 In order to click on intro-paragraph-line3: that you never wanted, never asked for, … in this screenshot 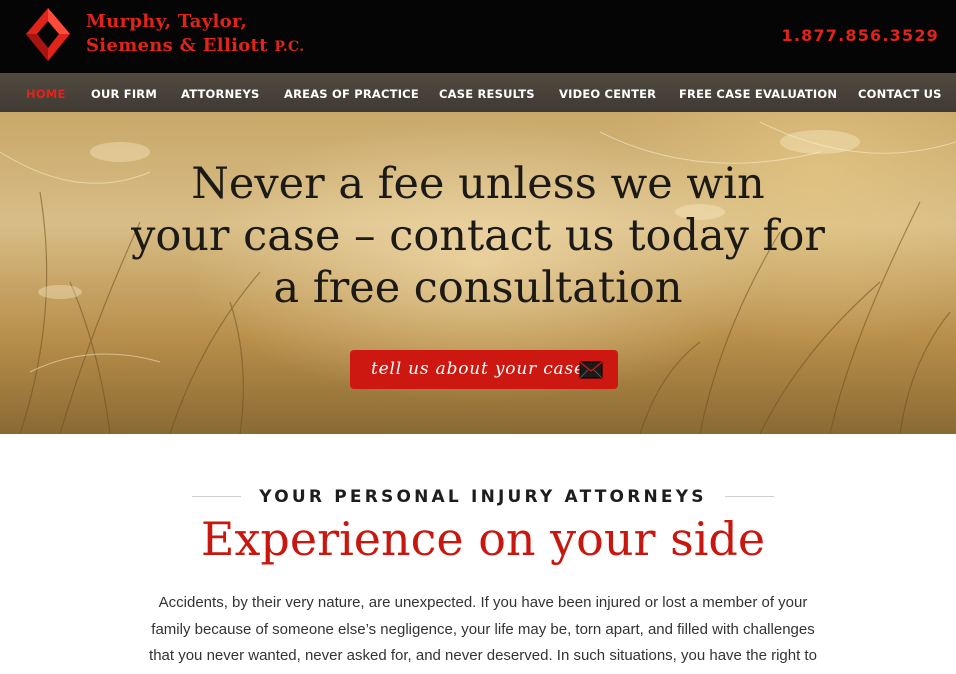, I will do `click(483, 656)`.